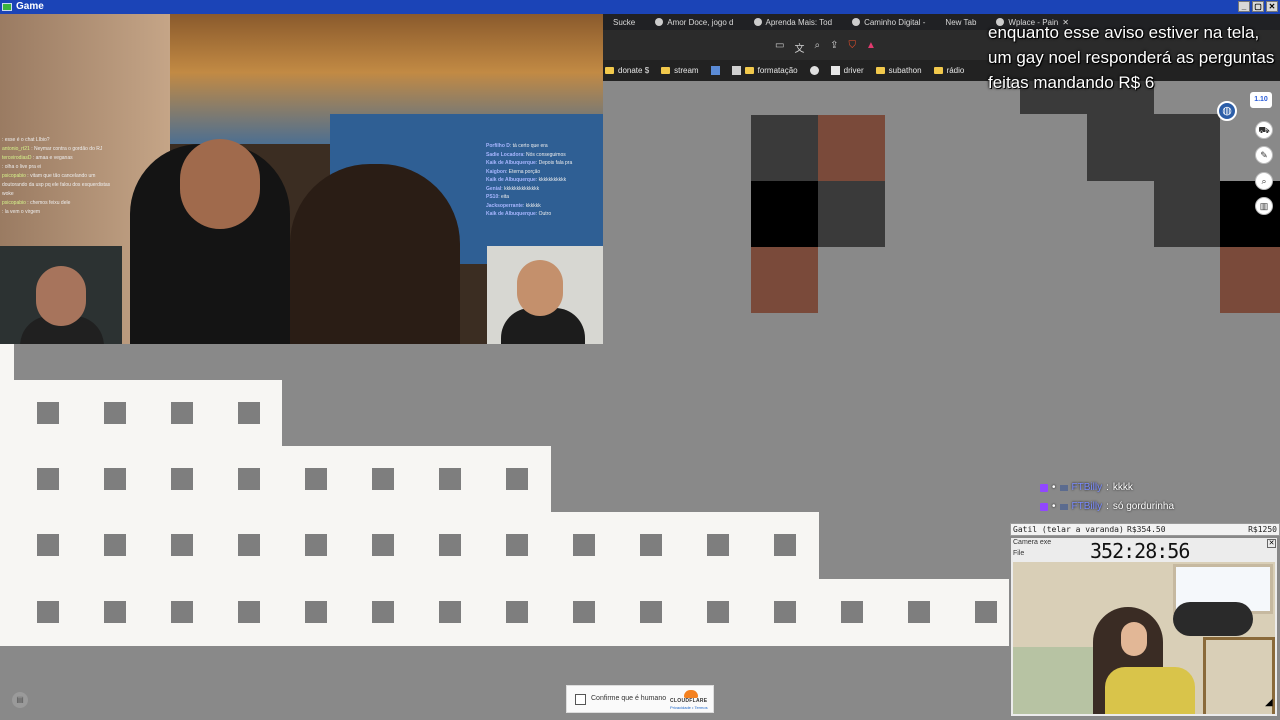 Image resolution: width=1280 pixels, height=720 pixels. I want to click on chat-message: terceirodiasD : amaa e veganas, so click(37, 158).